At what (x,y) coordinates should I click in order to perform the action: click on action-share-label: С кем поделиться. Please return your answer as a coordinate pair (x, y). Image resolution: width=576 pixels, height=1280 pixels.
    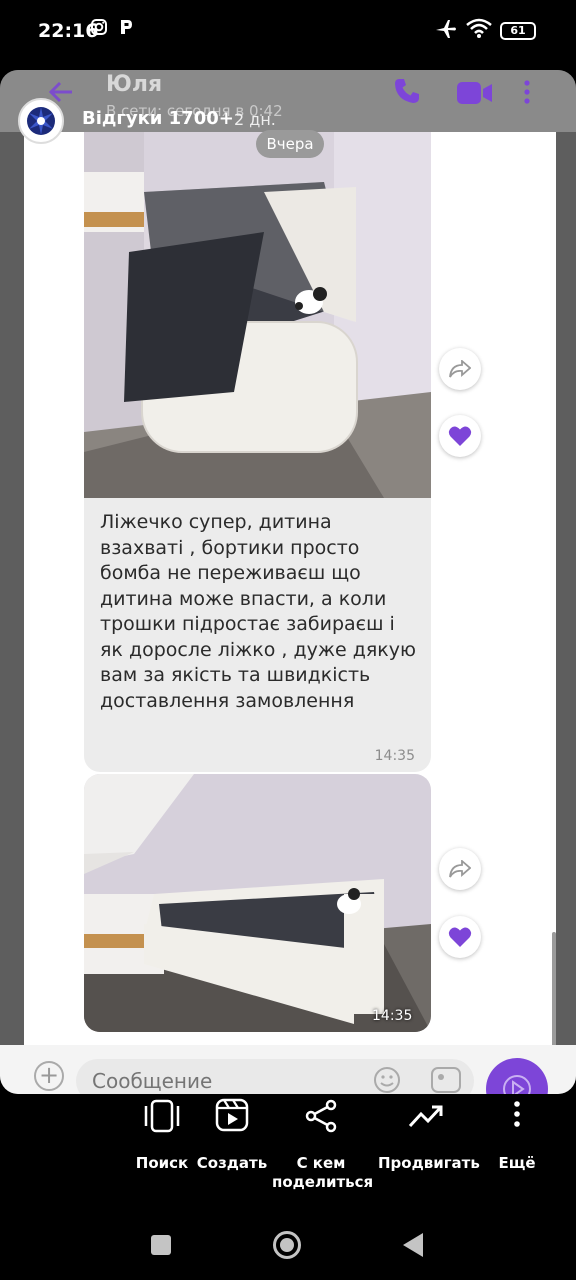
    Looking at the image, I should click on (323, 1172).